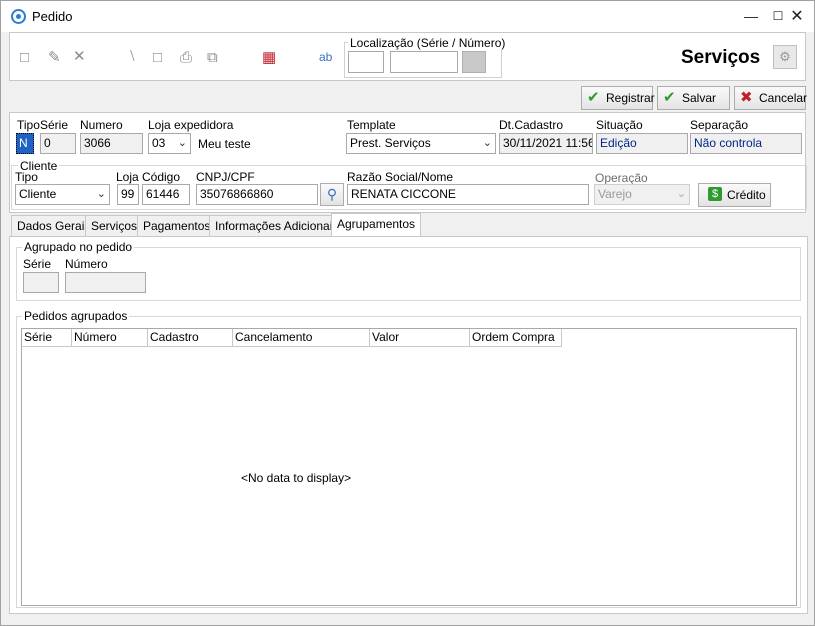  I want to click on template-value: Prest. Serviços, so click(390, 143).